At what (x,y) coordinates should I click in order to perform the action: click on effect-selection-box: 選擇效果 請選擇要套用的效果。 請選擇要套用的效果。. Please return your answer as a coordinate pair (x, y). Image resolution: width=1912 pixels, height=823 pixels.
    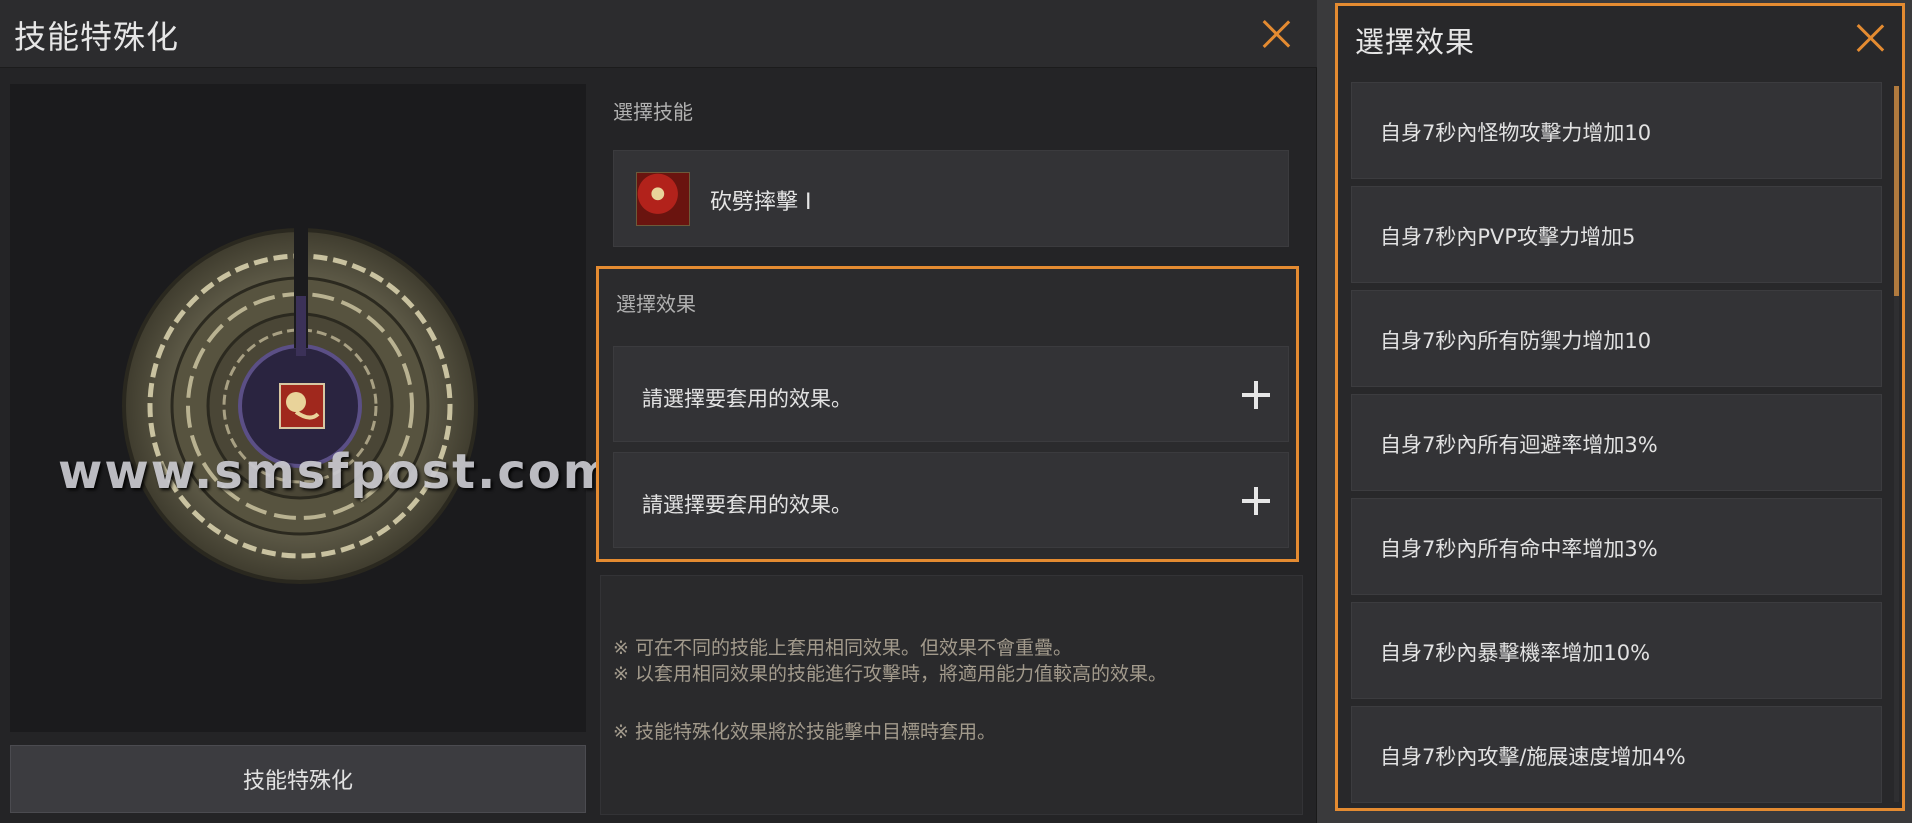
    Looking at the image, I should click on (947, 414).